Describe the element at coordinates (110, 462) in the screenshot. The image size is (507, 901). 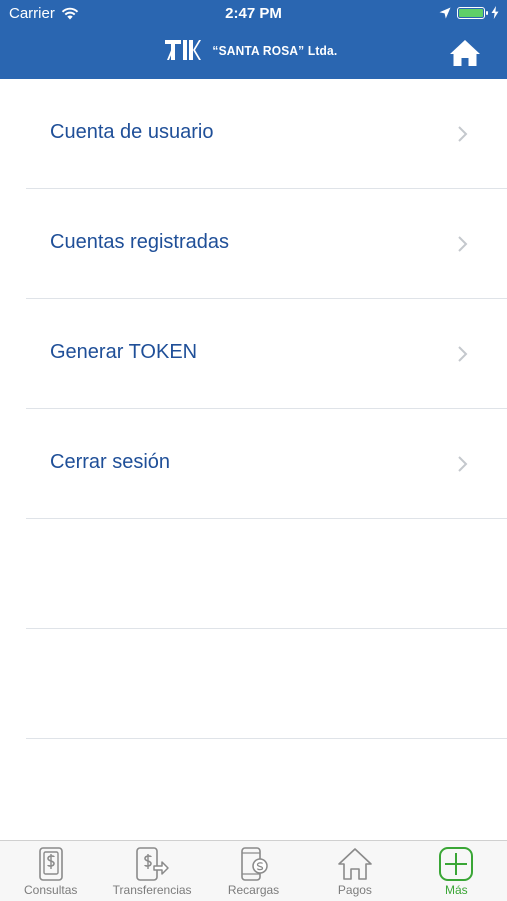
I see `menu-item-label: Cerrar sesión` at that location.